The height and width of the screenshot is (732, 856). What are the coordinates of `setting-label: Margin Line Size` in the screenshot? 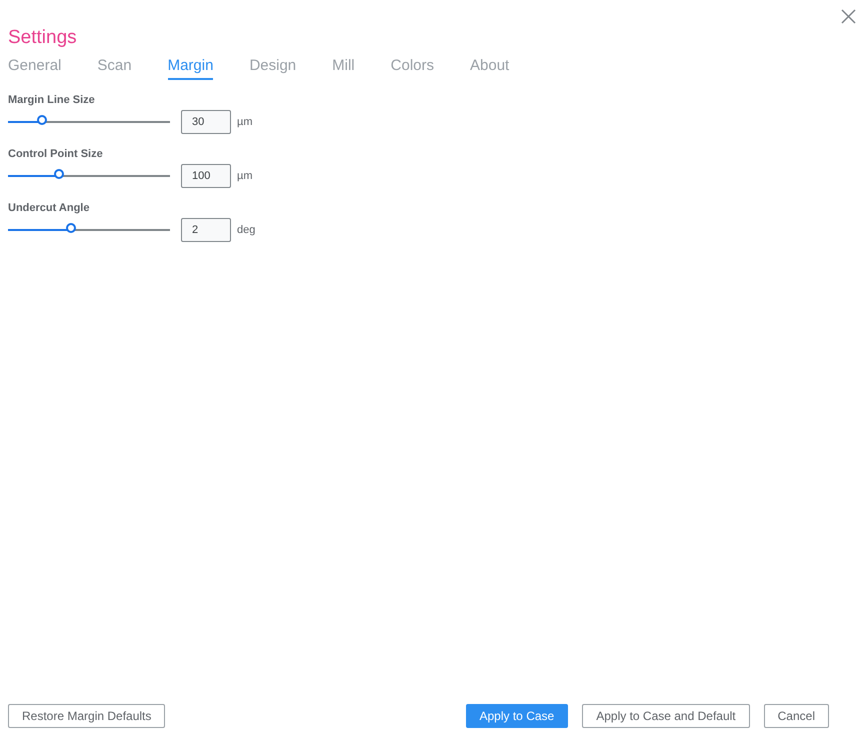 It's located at (51, 100).